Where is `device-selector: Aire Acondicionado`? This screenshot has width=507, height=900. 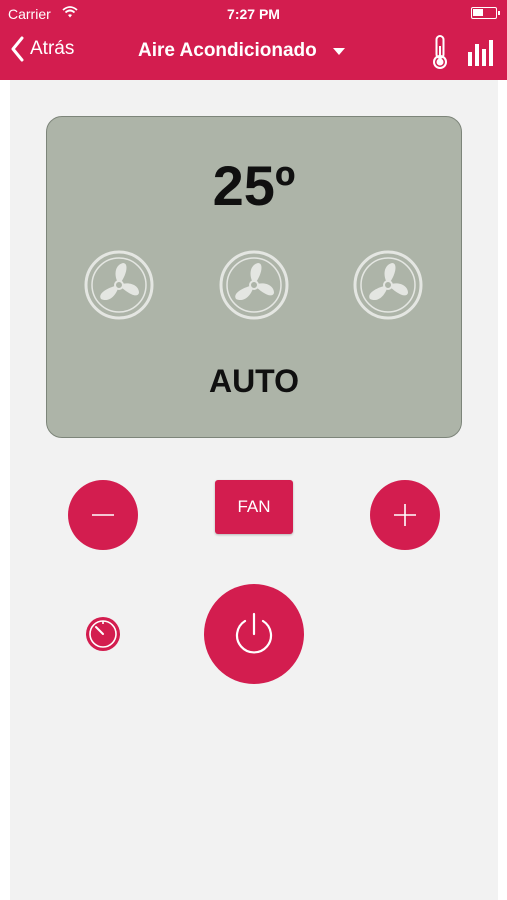 device-selector: Aire Acondicionado is located at coordinates (241, 51).